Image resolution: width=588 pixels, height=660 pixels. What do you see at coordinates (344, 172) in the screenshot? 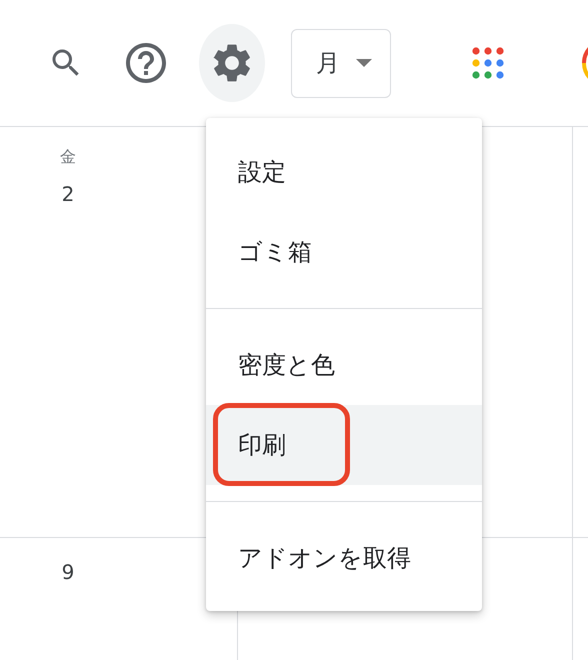
I see `menu-item: 設定` at bounding box center [344, 172].